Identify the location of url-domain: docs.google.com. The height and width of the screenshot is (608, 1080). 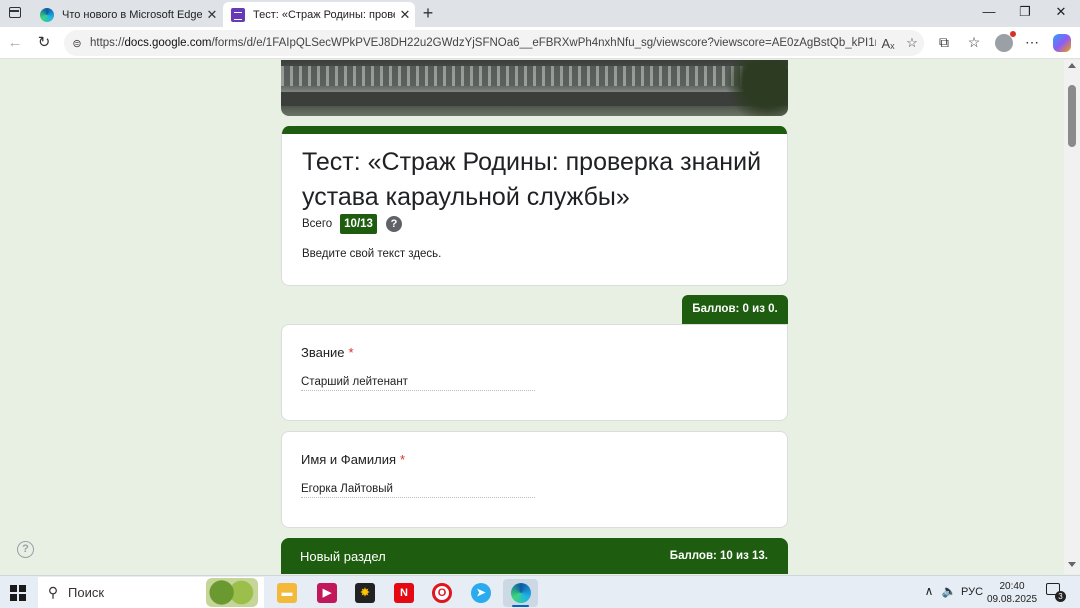
(168, 43).